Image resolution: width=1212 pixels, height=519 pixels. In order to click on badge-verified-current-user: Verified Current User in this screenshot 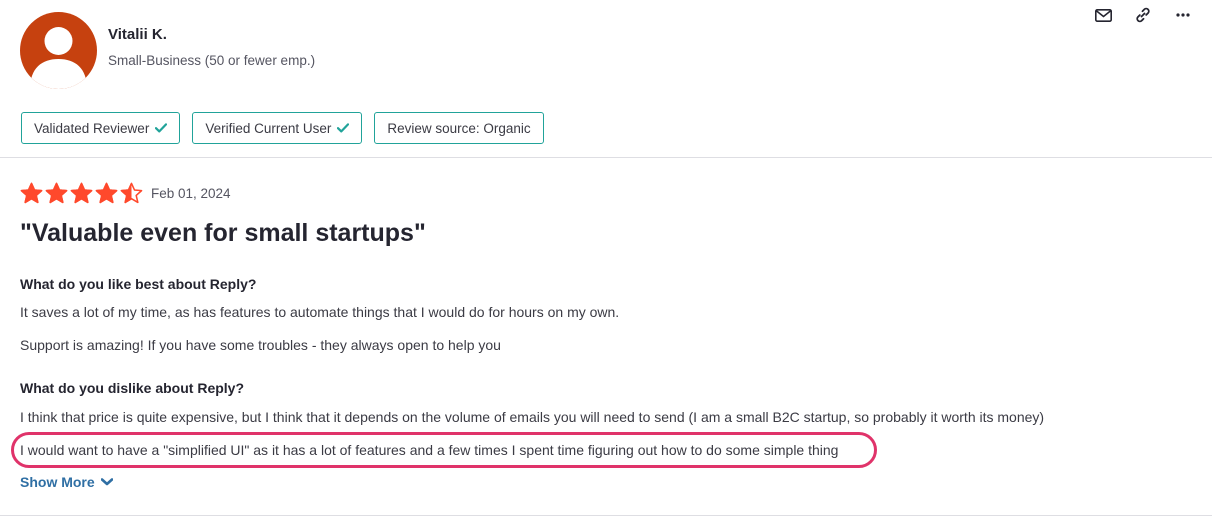, I will do `click(277, 128)`.